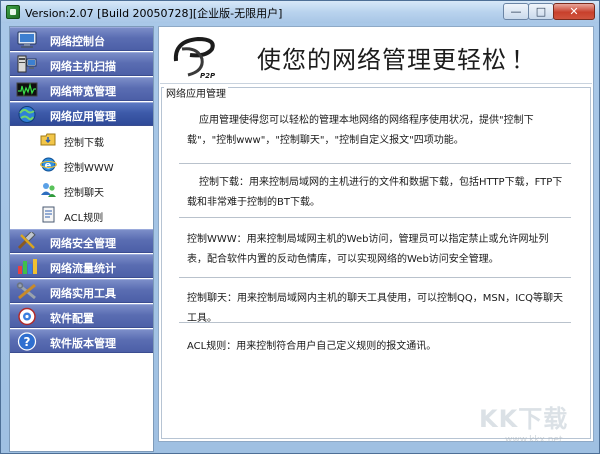  I want to click on download-folder-icon, so click(48, 139).